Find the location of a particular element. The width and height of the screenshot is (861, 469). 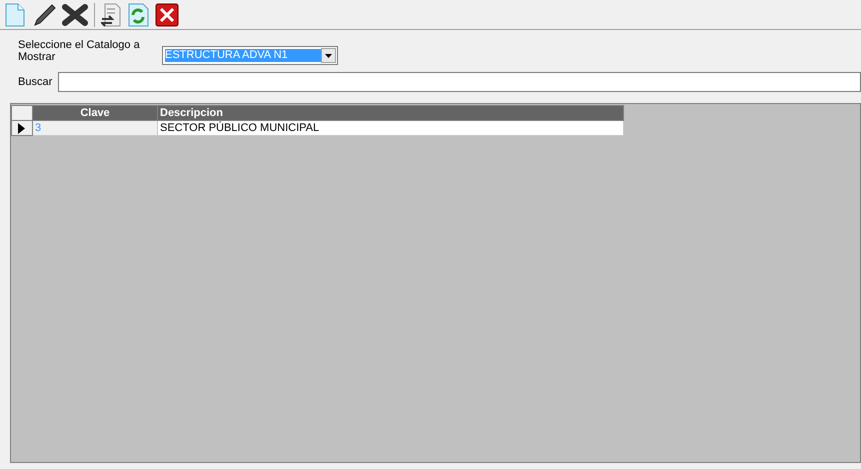

column-header: Descripcion is located at coordinates (391, 113).